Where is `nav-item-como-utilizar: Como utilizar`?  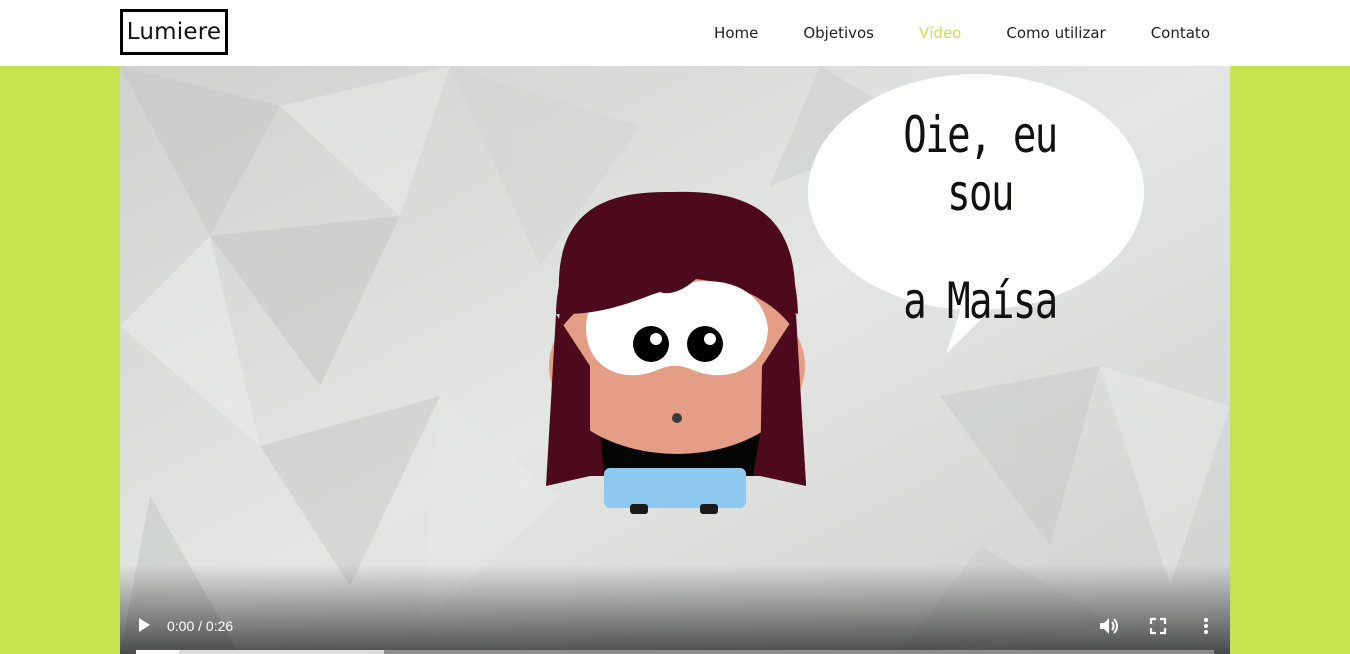 nav-item-como-utilizar: Como utilizar is located at coordinates (1055, 33).